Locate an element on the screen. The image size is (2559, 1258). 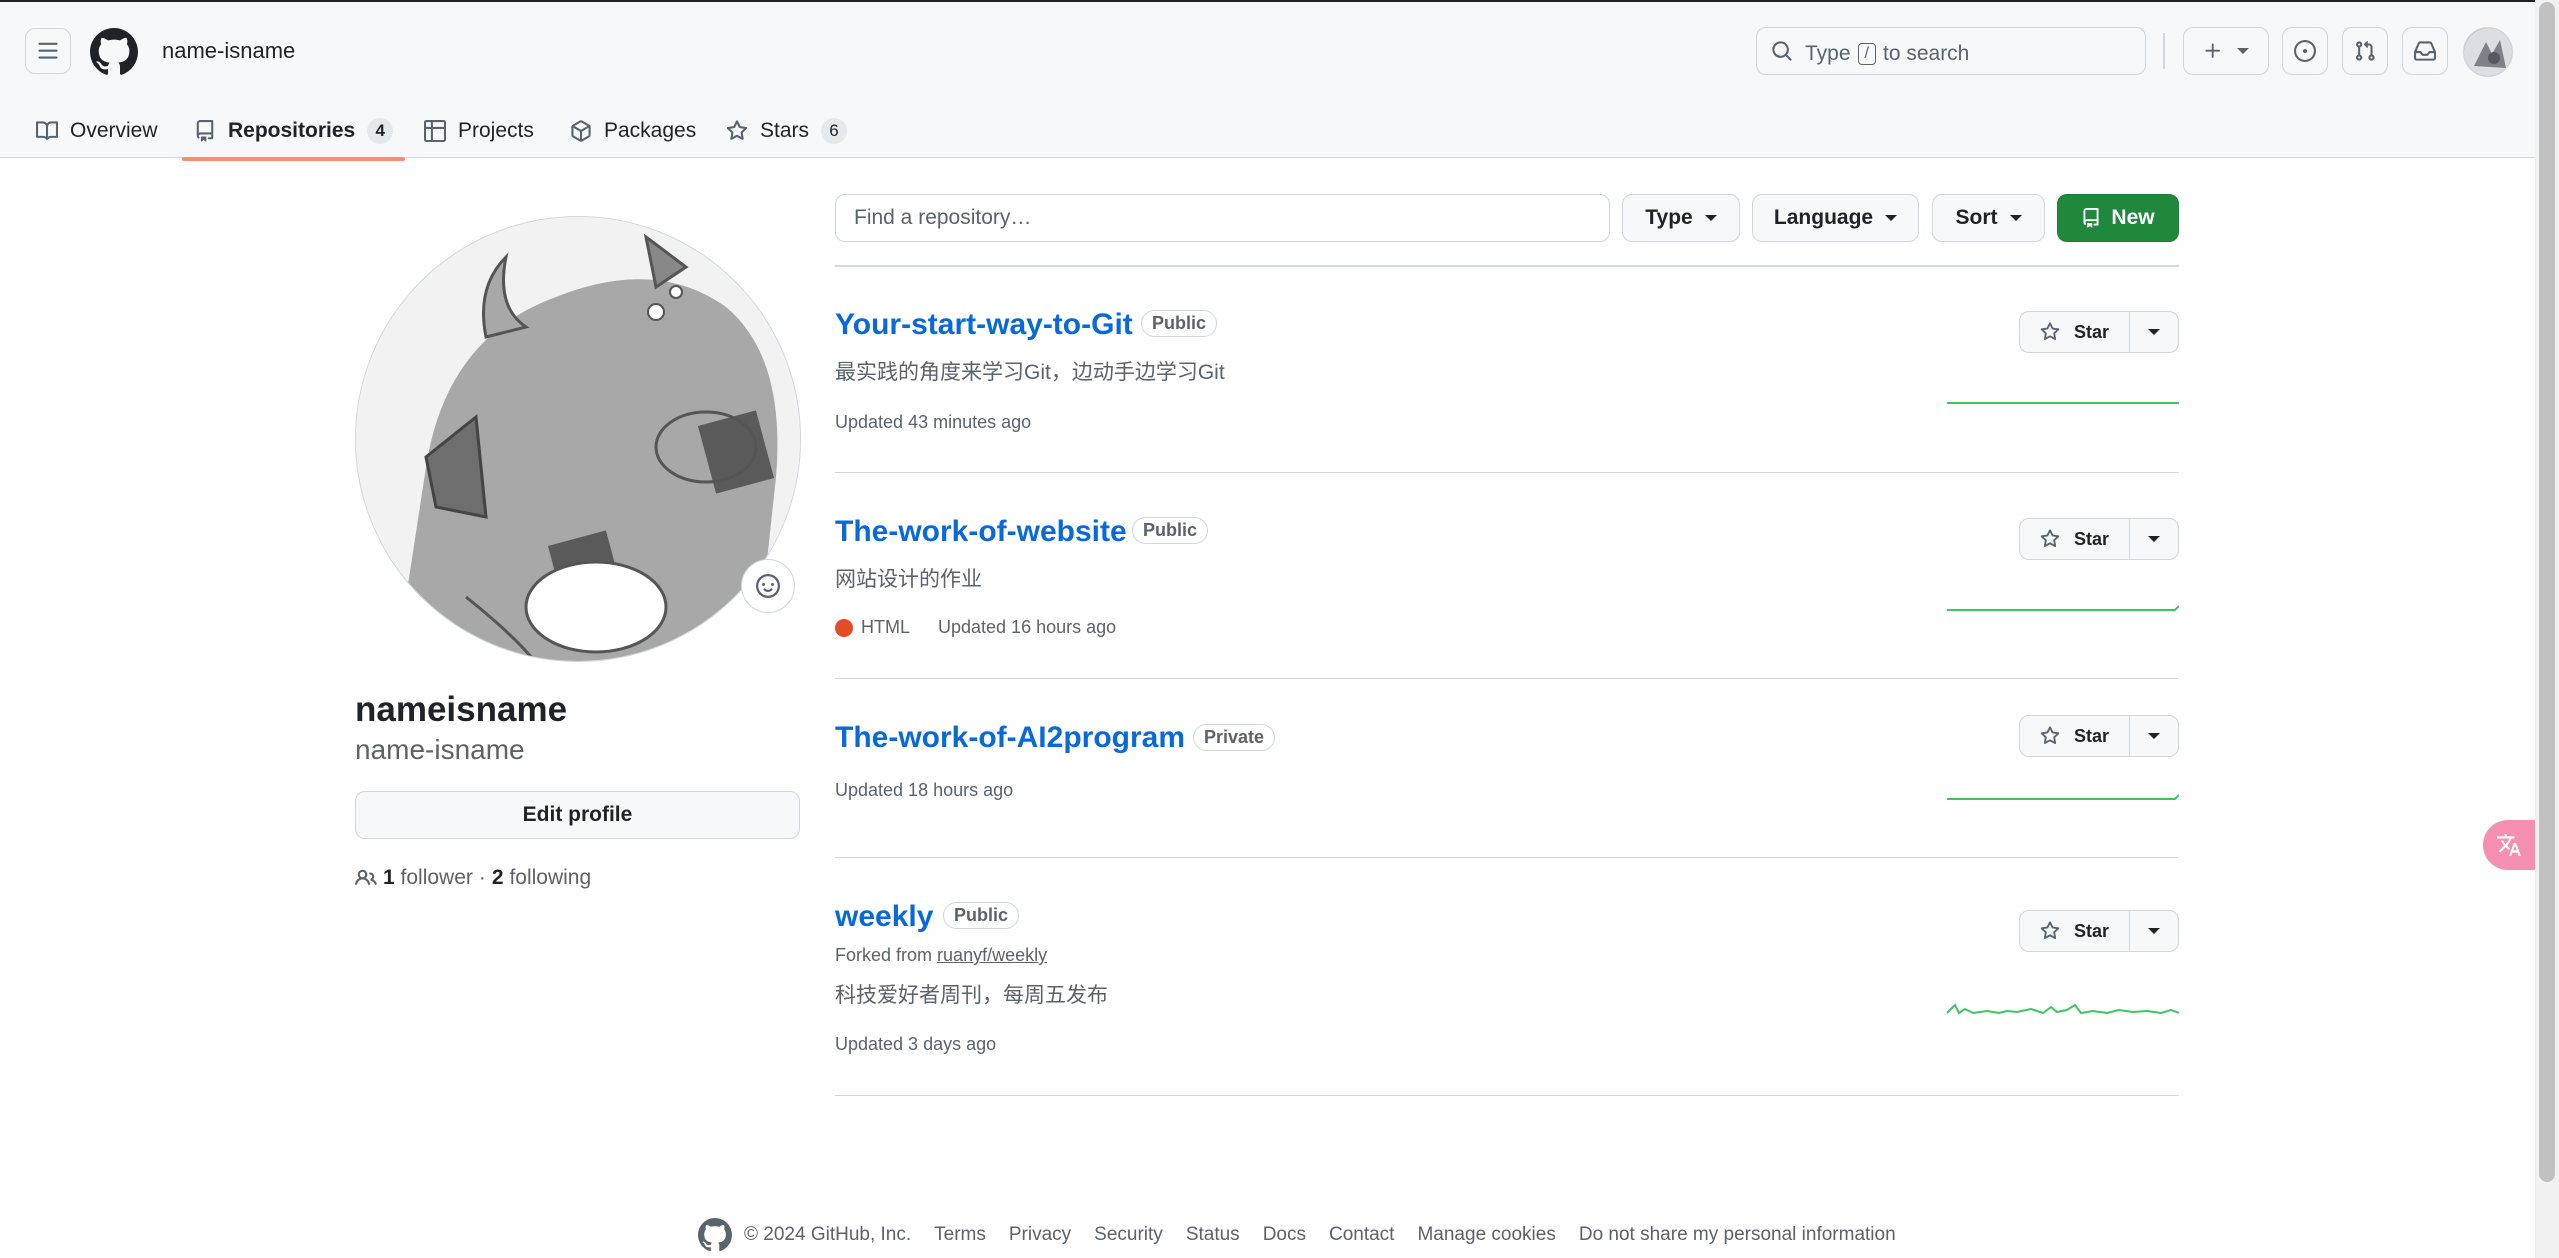
tab-packages: Packages is located at coordinates (633, 131).